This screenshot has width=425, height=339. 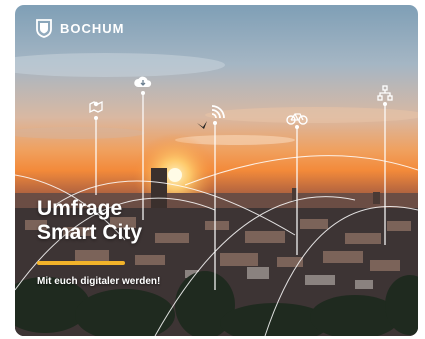 What do you see at coordinates (218, 112) in the screenshot?
I see `wifi-icon` at bounding box center [218, 112].